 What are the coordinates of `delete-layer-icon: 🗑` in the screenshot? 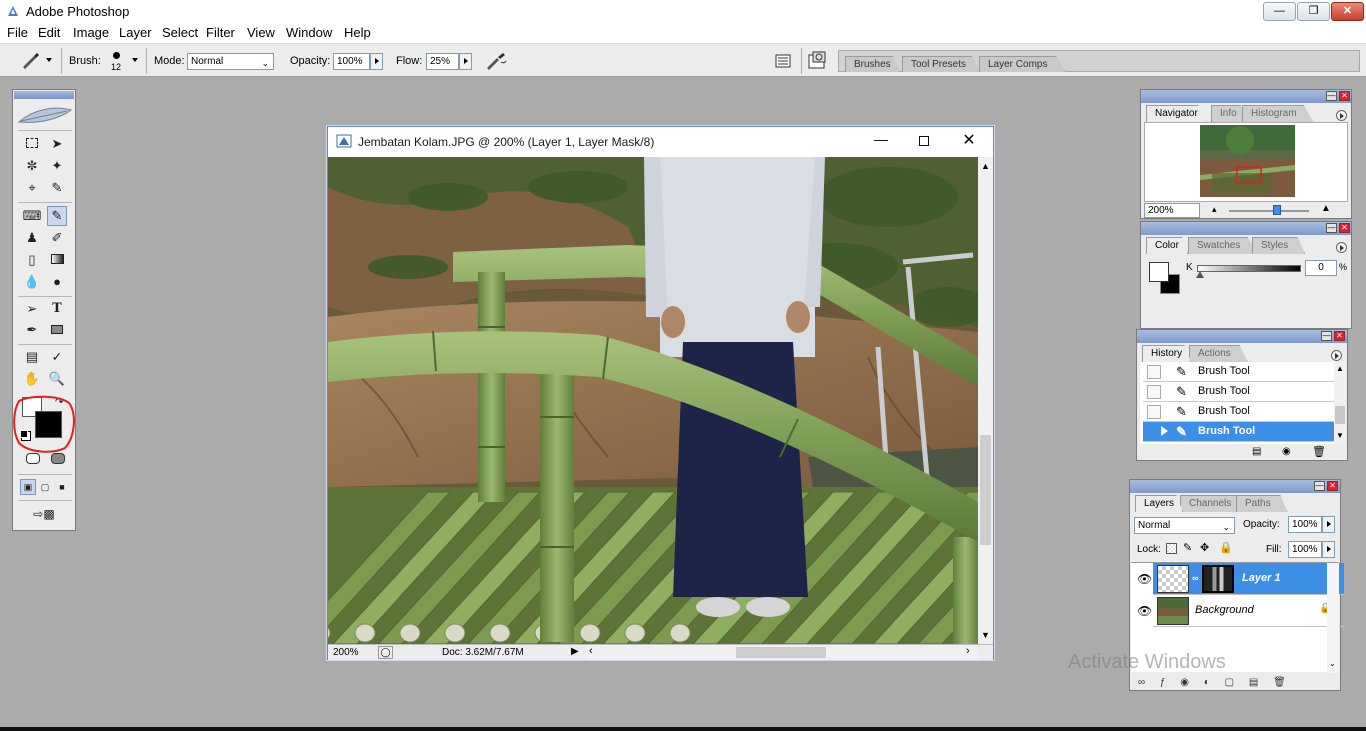 It's located at (1279, 682).